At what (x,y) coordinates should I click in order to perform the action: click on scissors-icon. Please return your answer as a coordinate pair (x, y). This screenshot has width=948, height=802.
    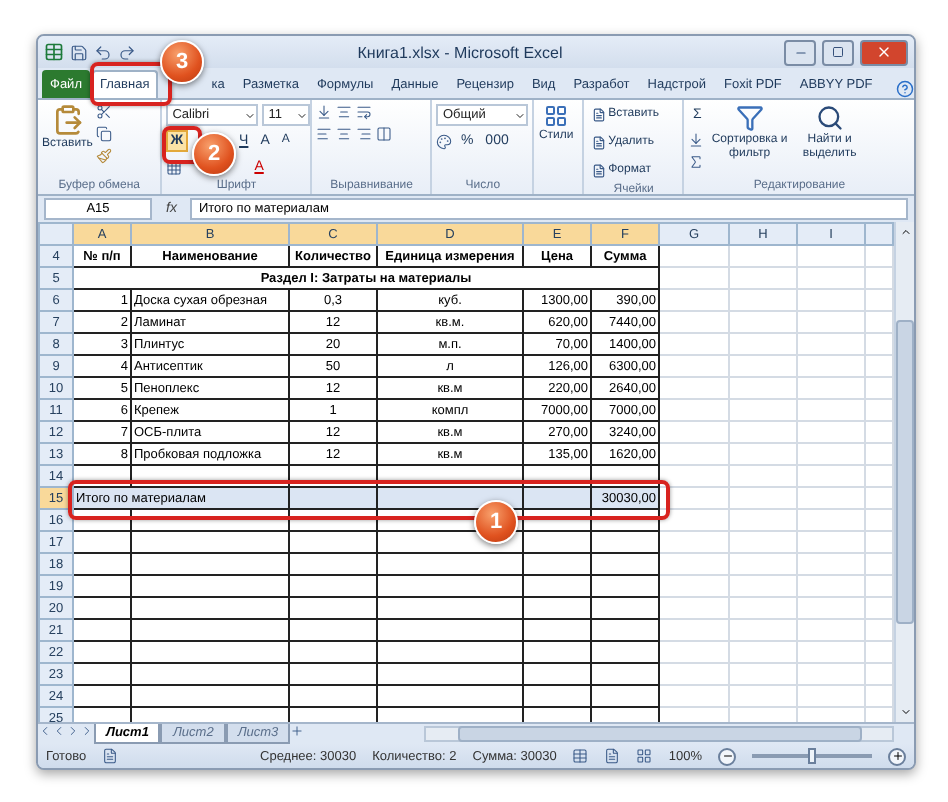
    Looking at the image, I should click on (104, 112).